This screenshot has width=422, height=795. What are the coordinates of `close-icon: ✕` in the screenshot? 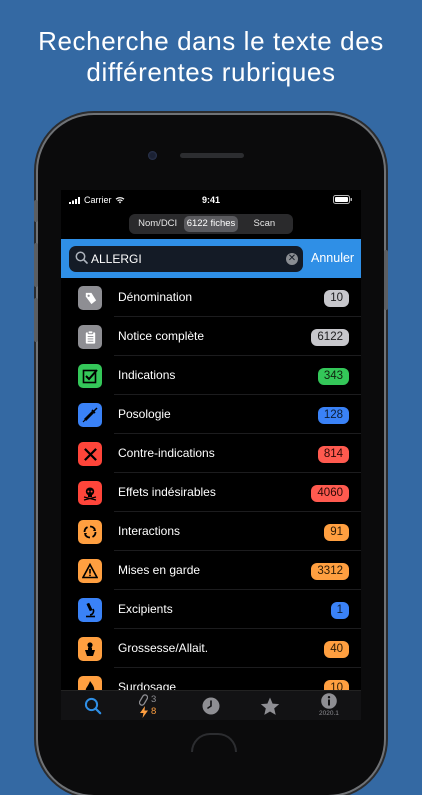 It's located at (292, 258).